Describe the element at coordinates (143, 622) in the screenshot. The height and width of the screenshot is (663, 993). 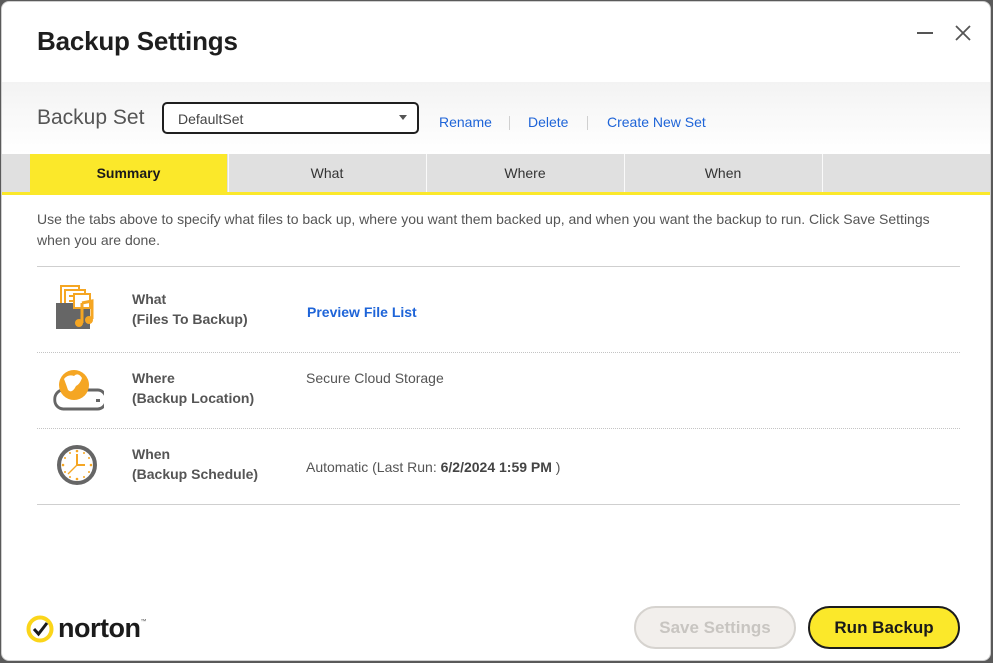
I see `trademark: ™` at that location.